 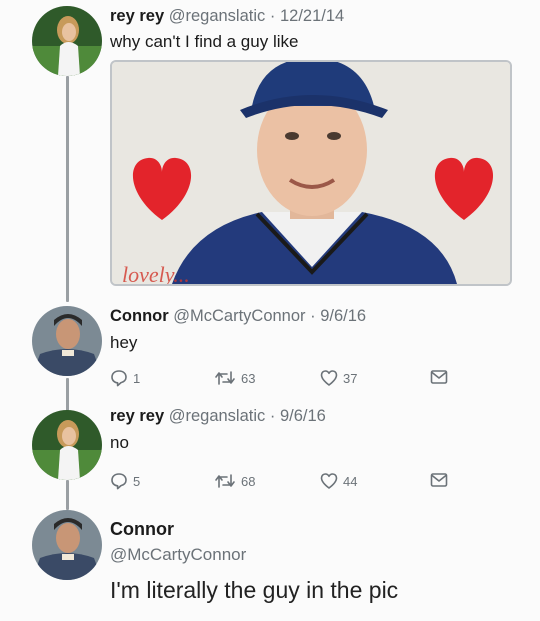 I want to click on tweet-3-reply-count: 5, so click(x=137, y=481).